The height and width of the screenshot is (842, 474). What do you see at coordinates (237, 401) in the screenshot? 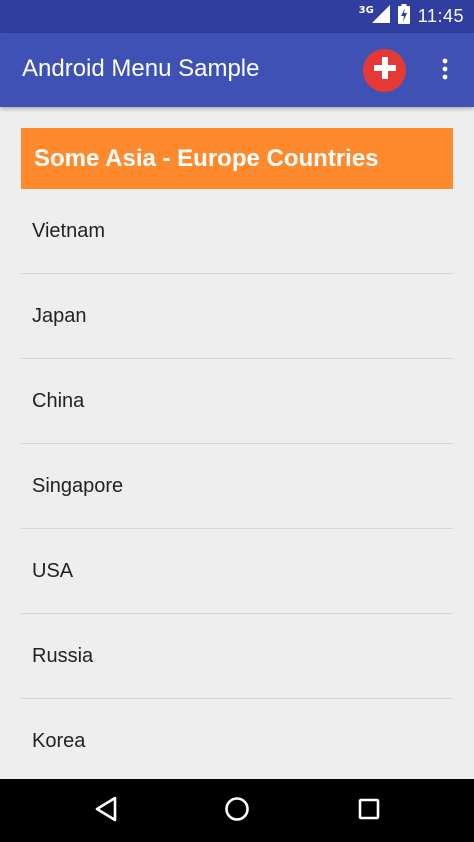
I see `list-item: China` at bounding box center [237, 401].